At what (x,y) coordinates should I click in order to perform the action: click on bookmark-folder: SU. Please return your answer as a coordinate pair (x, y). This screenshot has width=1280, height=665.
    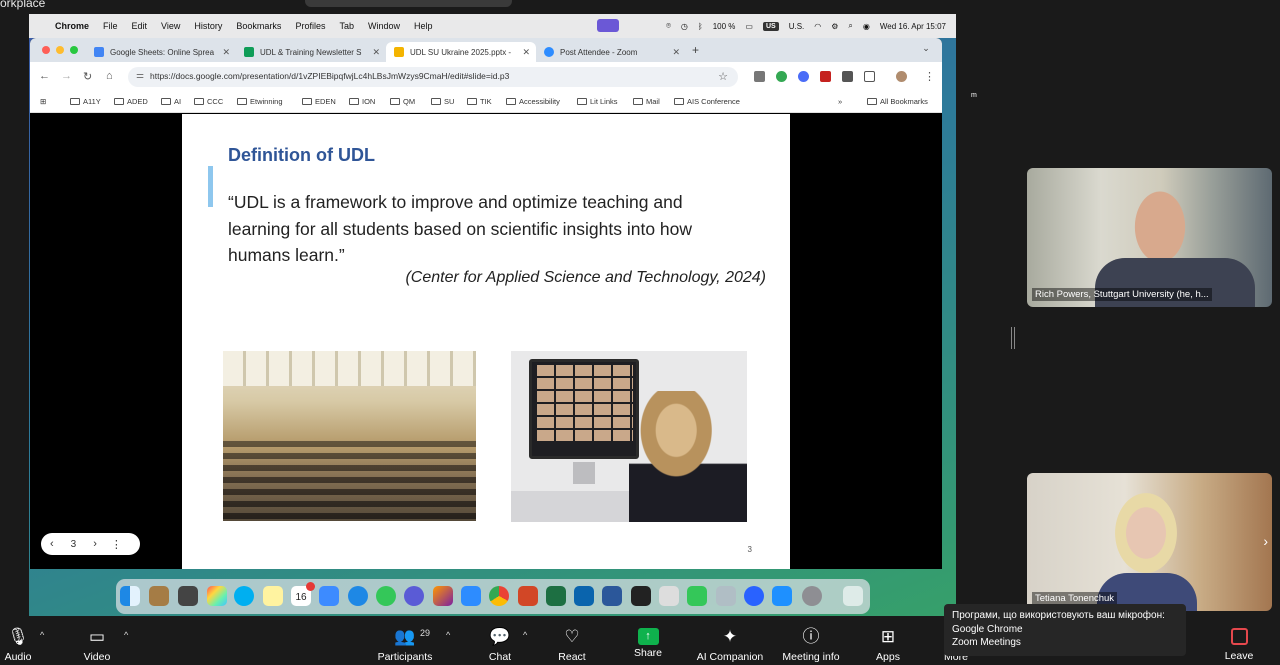
    Looking at the image, I should click on (442, 101).